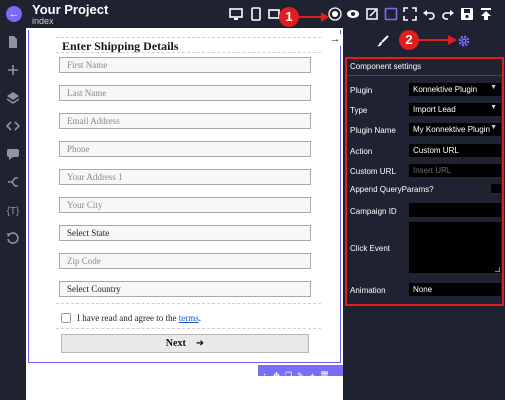 This screenshot has height=400, width=505. What do you see at coordinates (373, 211) in the screenshot?
I see `campaign-id-label: Campaign ID` at bounding box center [373, 211].